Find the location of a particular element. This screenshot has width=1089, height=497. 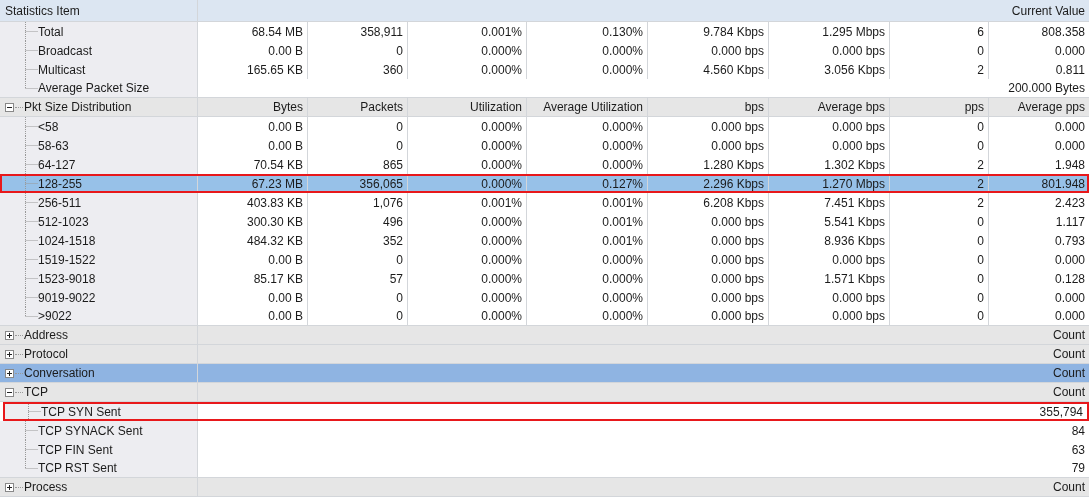

table-row: TCP SYN Sent 355,794 is located at coordinates (546, 411).